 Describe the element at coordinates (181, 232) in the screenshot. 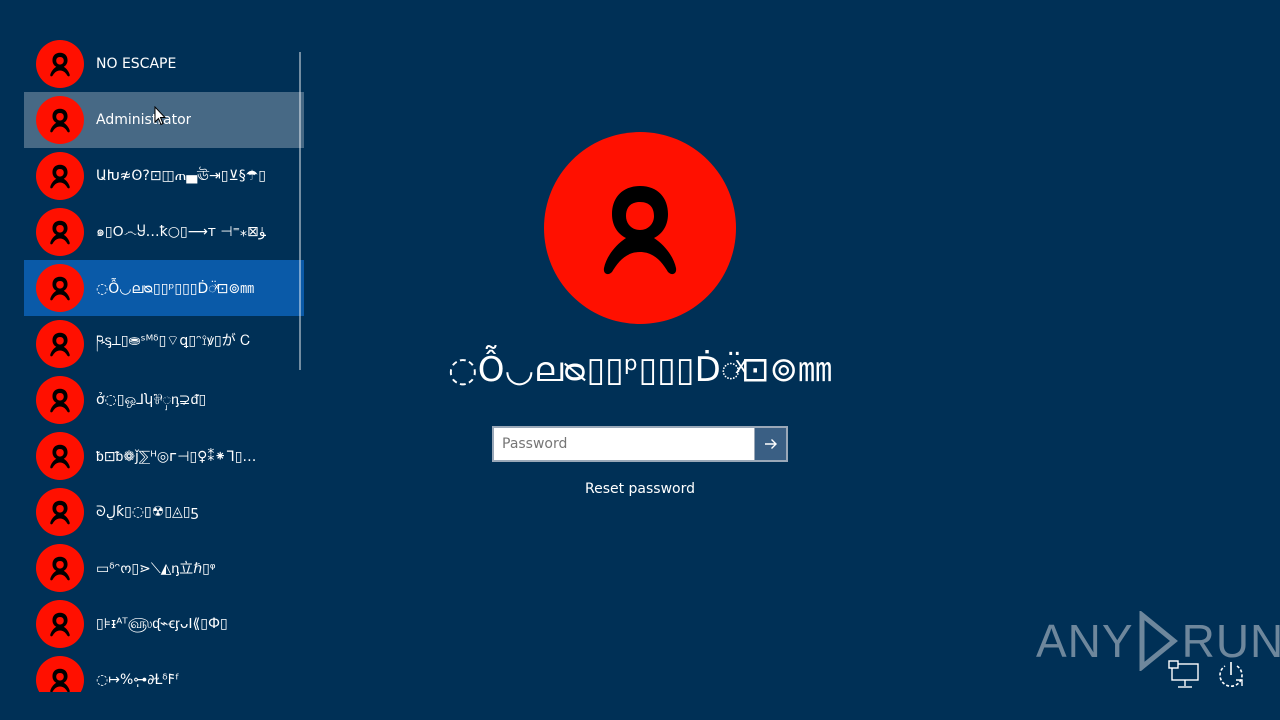

I see `user-name-label: ๑▯ꓳ෴Ⴘ…ꝁ○▯⟶ᴛ ⊣⁼⁎⊠ﯜ` at that location.